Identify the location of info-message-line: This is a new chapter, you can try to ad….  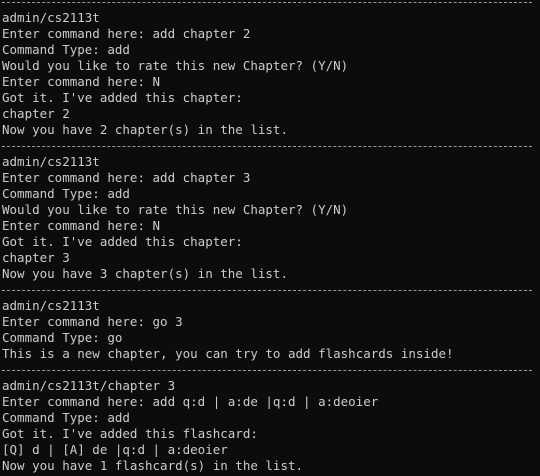
(228, 353).